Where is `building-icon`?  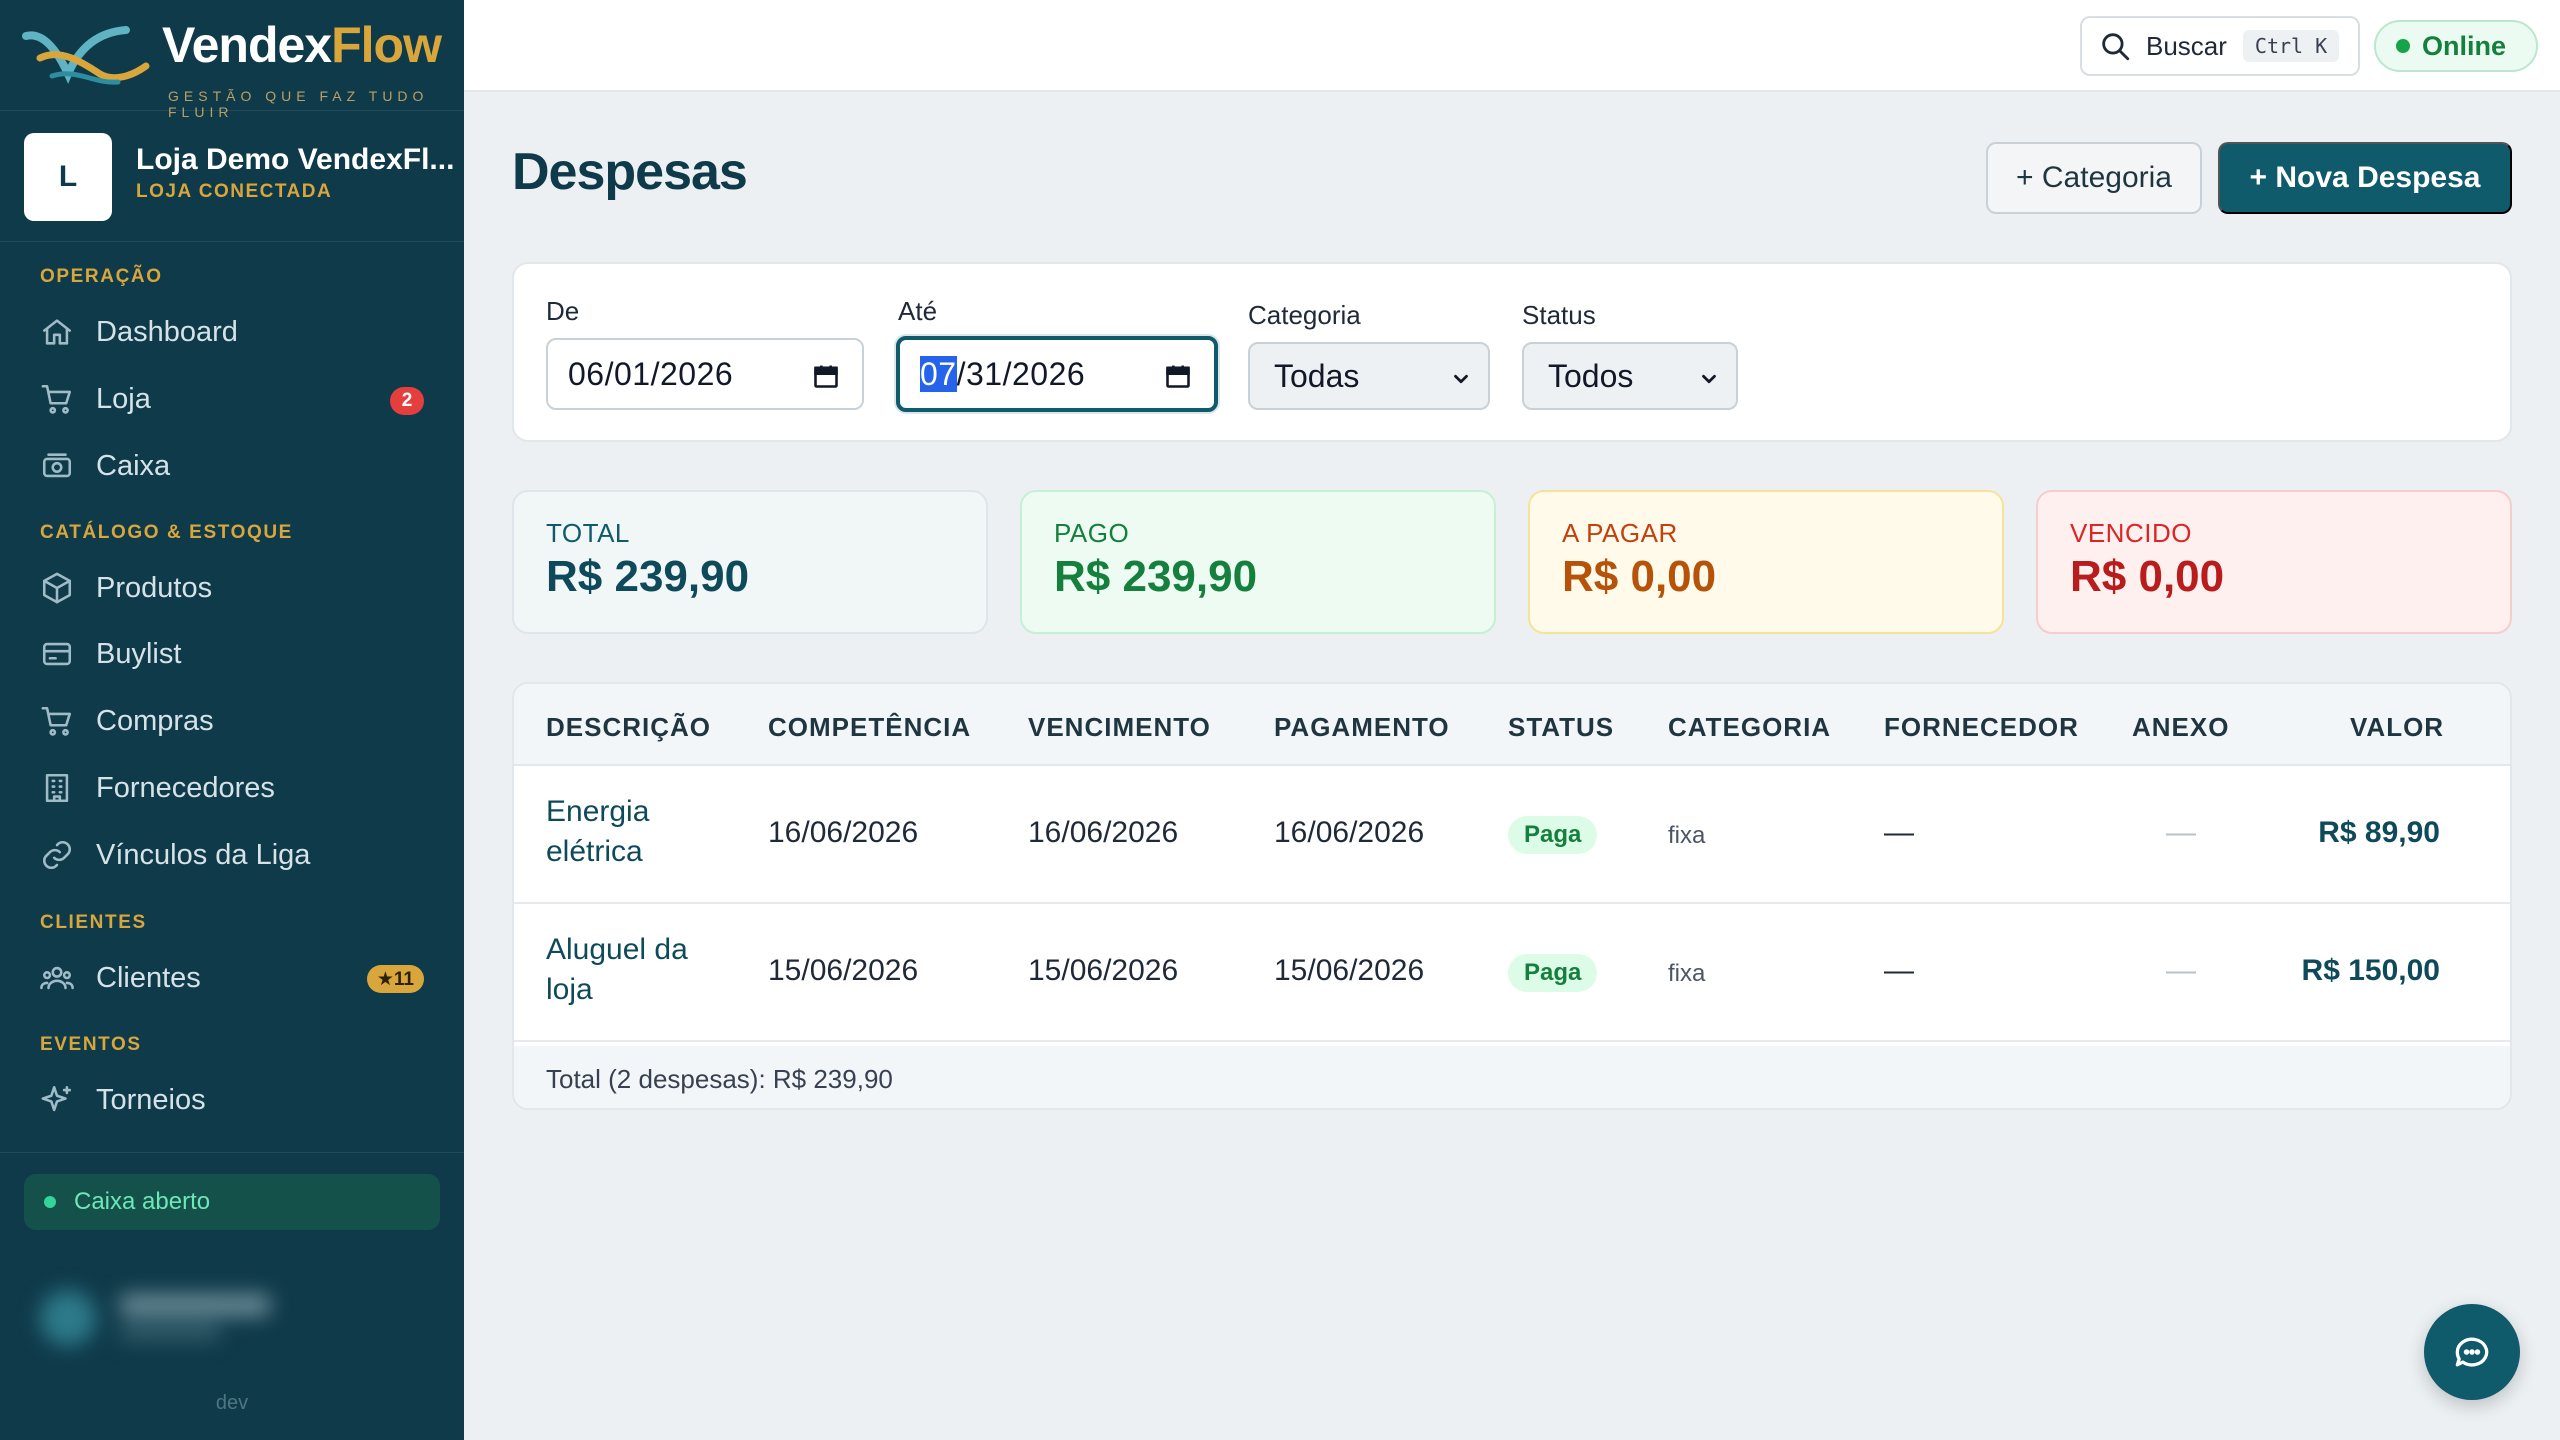
building-icon is located at coordinates (57, 788).